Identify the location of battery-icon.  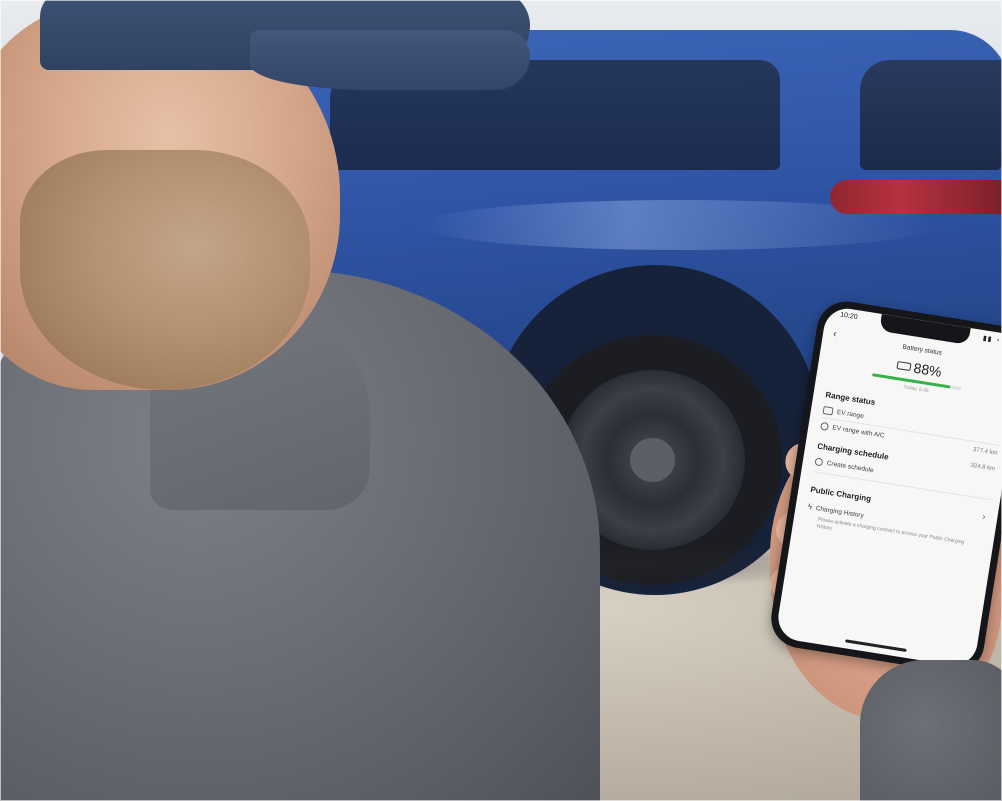
(904, 366).